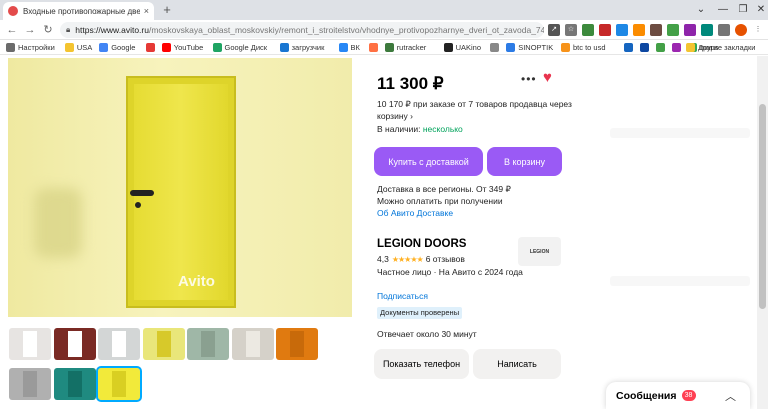 The width and height of the screenshot is (768, 409). I want to click on bookmark-item: Google Диск, so click(240, 47).